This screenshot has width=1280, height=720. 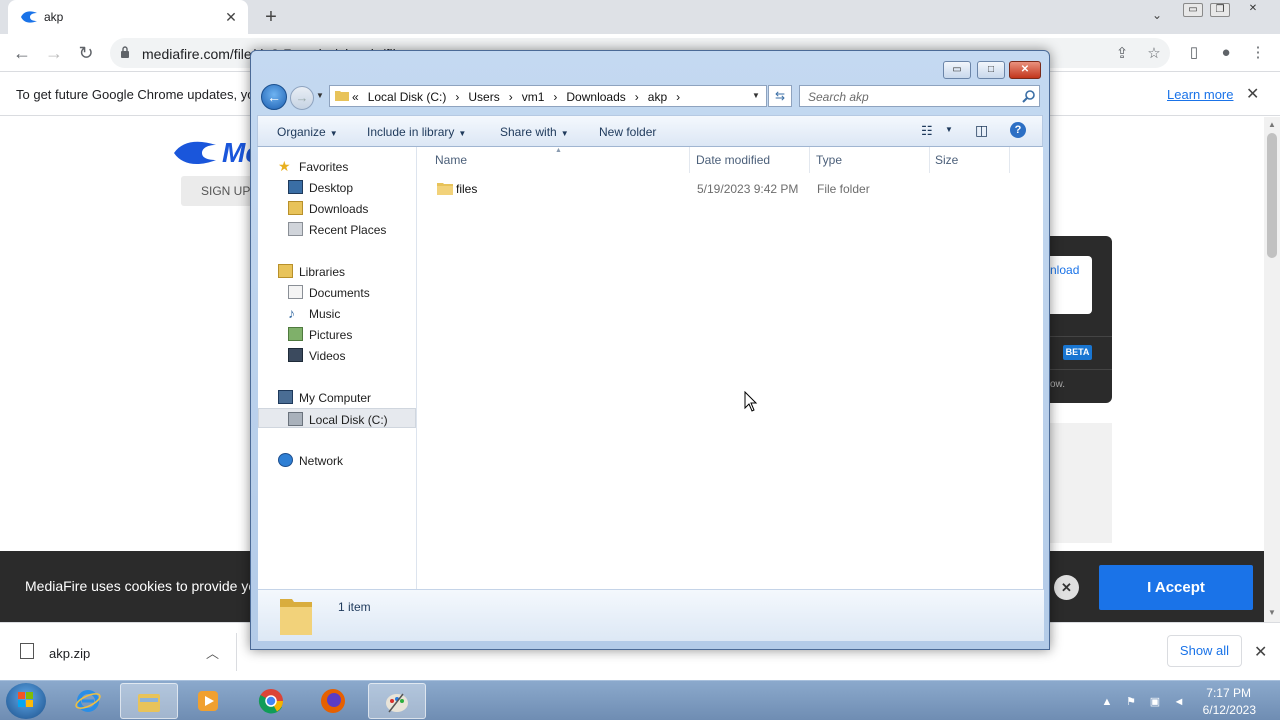 What do you see at coordinates (231, 17) in the screenshot?
I see `tab-close-icon: ✕` at bounding box center [231, 17].